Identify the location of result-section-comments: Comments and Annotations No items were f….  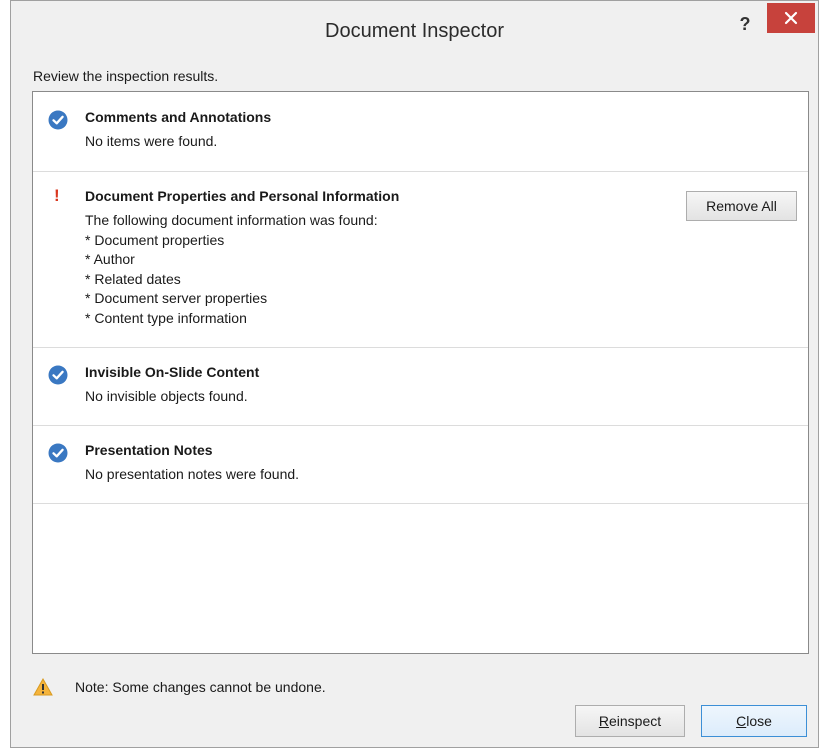
(420, 132).